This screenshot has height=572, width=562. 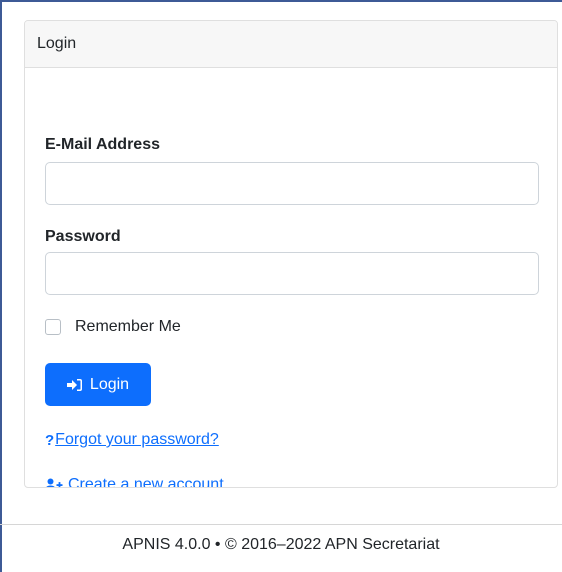 I want to click on forgot-password-link: Forgot your password?, so click(x=137, y=440).